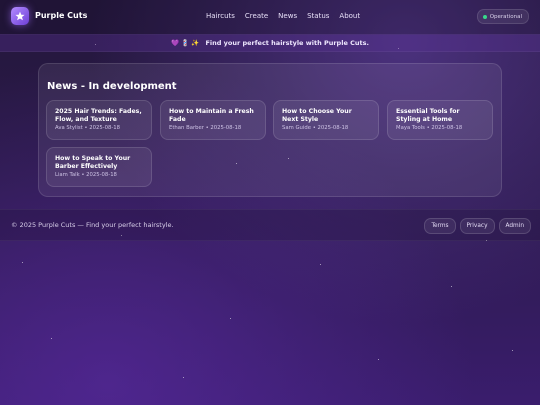  I want to click on status-label: Operational, so click(505, 16).